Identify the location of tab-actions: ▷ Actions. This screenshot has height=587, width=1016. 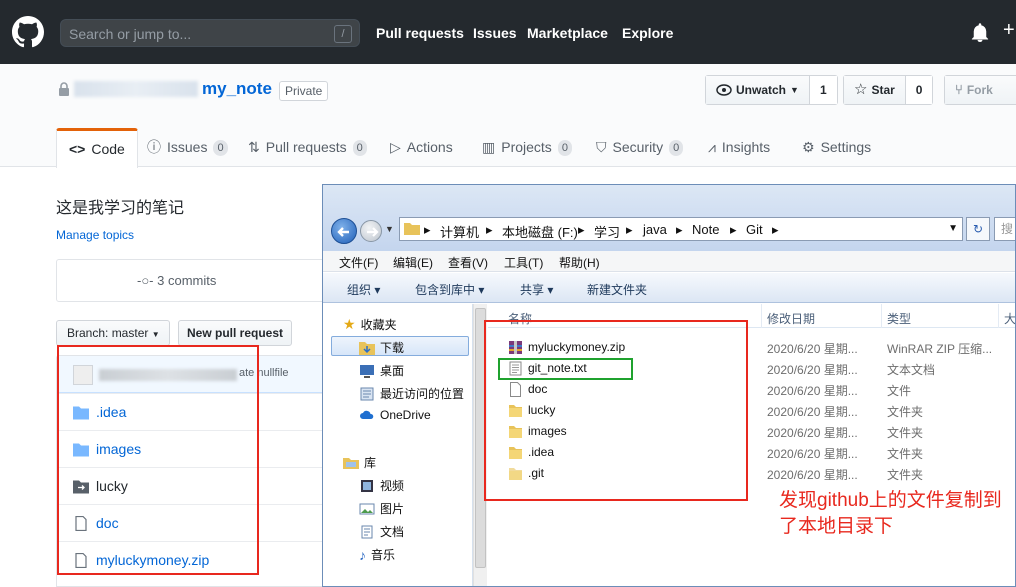
(421, 147).